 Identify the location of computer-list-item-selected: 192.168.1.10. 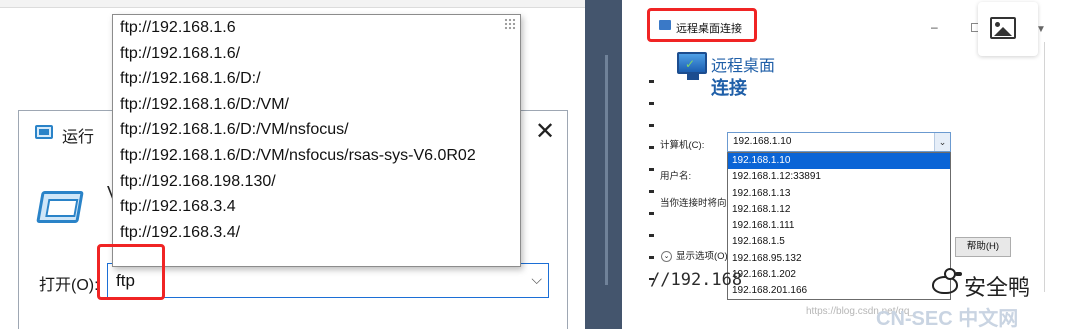
(839, 161).